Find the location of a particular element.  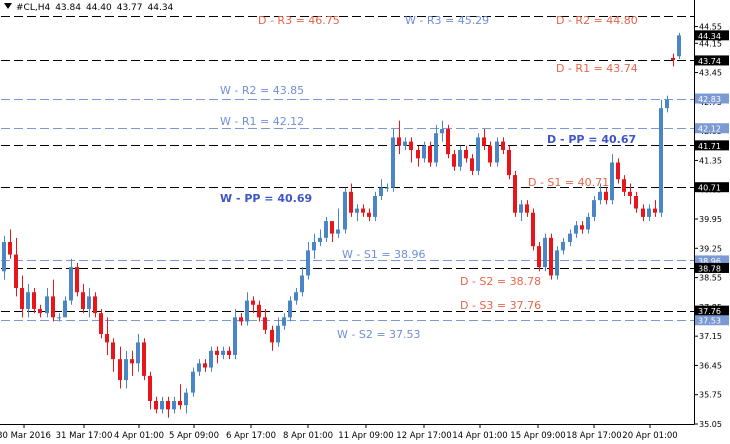

level-label-0: D - R3 = 46.75 is located at coordinates (299, 20).